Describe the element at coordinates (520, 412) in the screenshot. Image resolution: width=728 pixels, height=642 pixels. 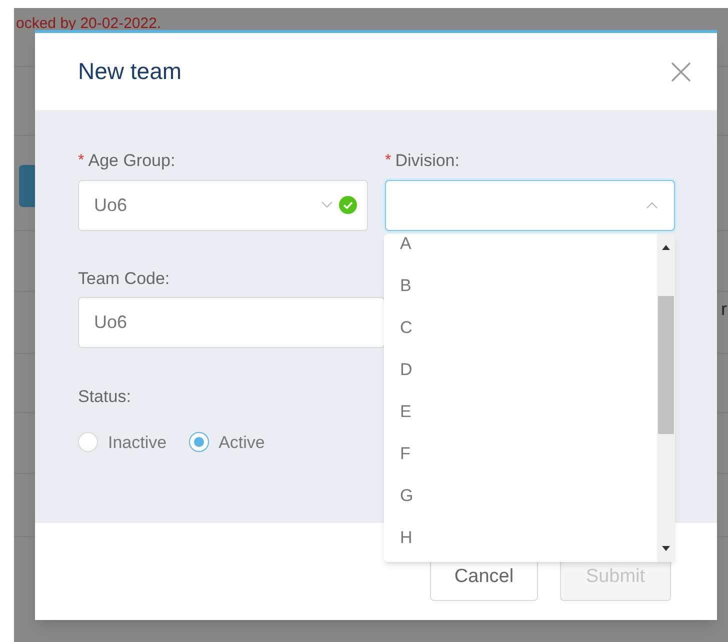
I see `dropdown-option: E` at that location.